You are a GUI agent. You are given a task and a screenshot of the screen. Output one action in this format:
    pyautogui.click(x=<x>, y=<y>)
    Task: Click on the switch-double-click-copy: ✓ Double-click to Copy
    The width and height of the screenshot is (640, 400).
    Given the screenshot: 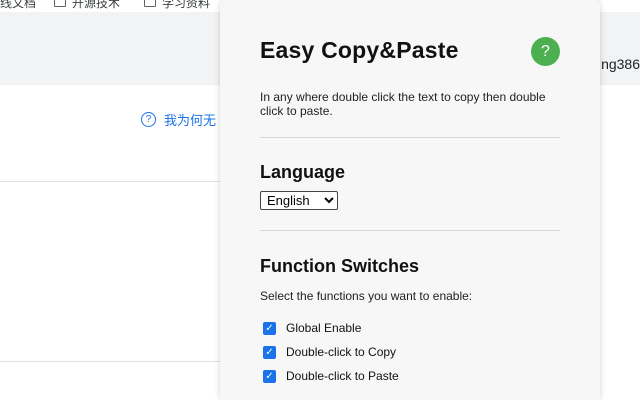 What is the action you would take?
    pyautogui.click(x=410, y=352)
    